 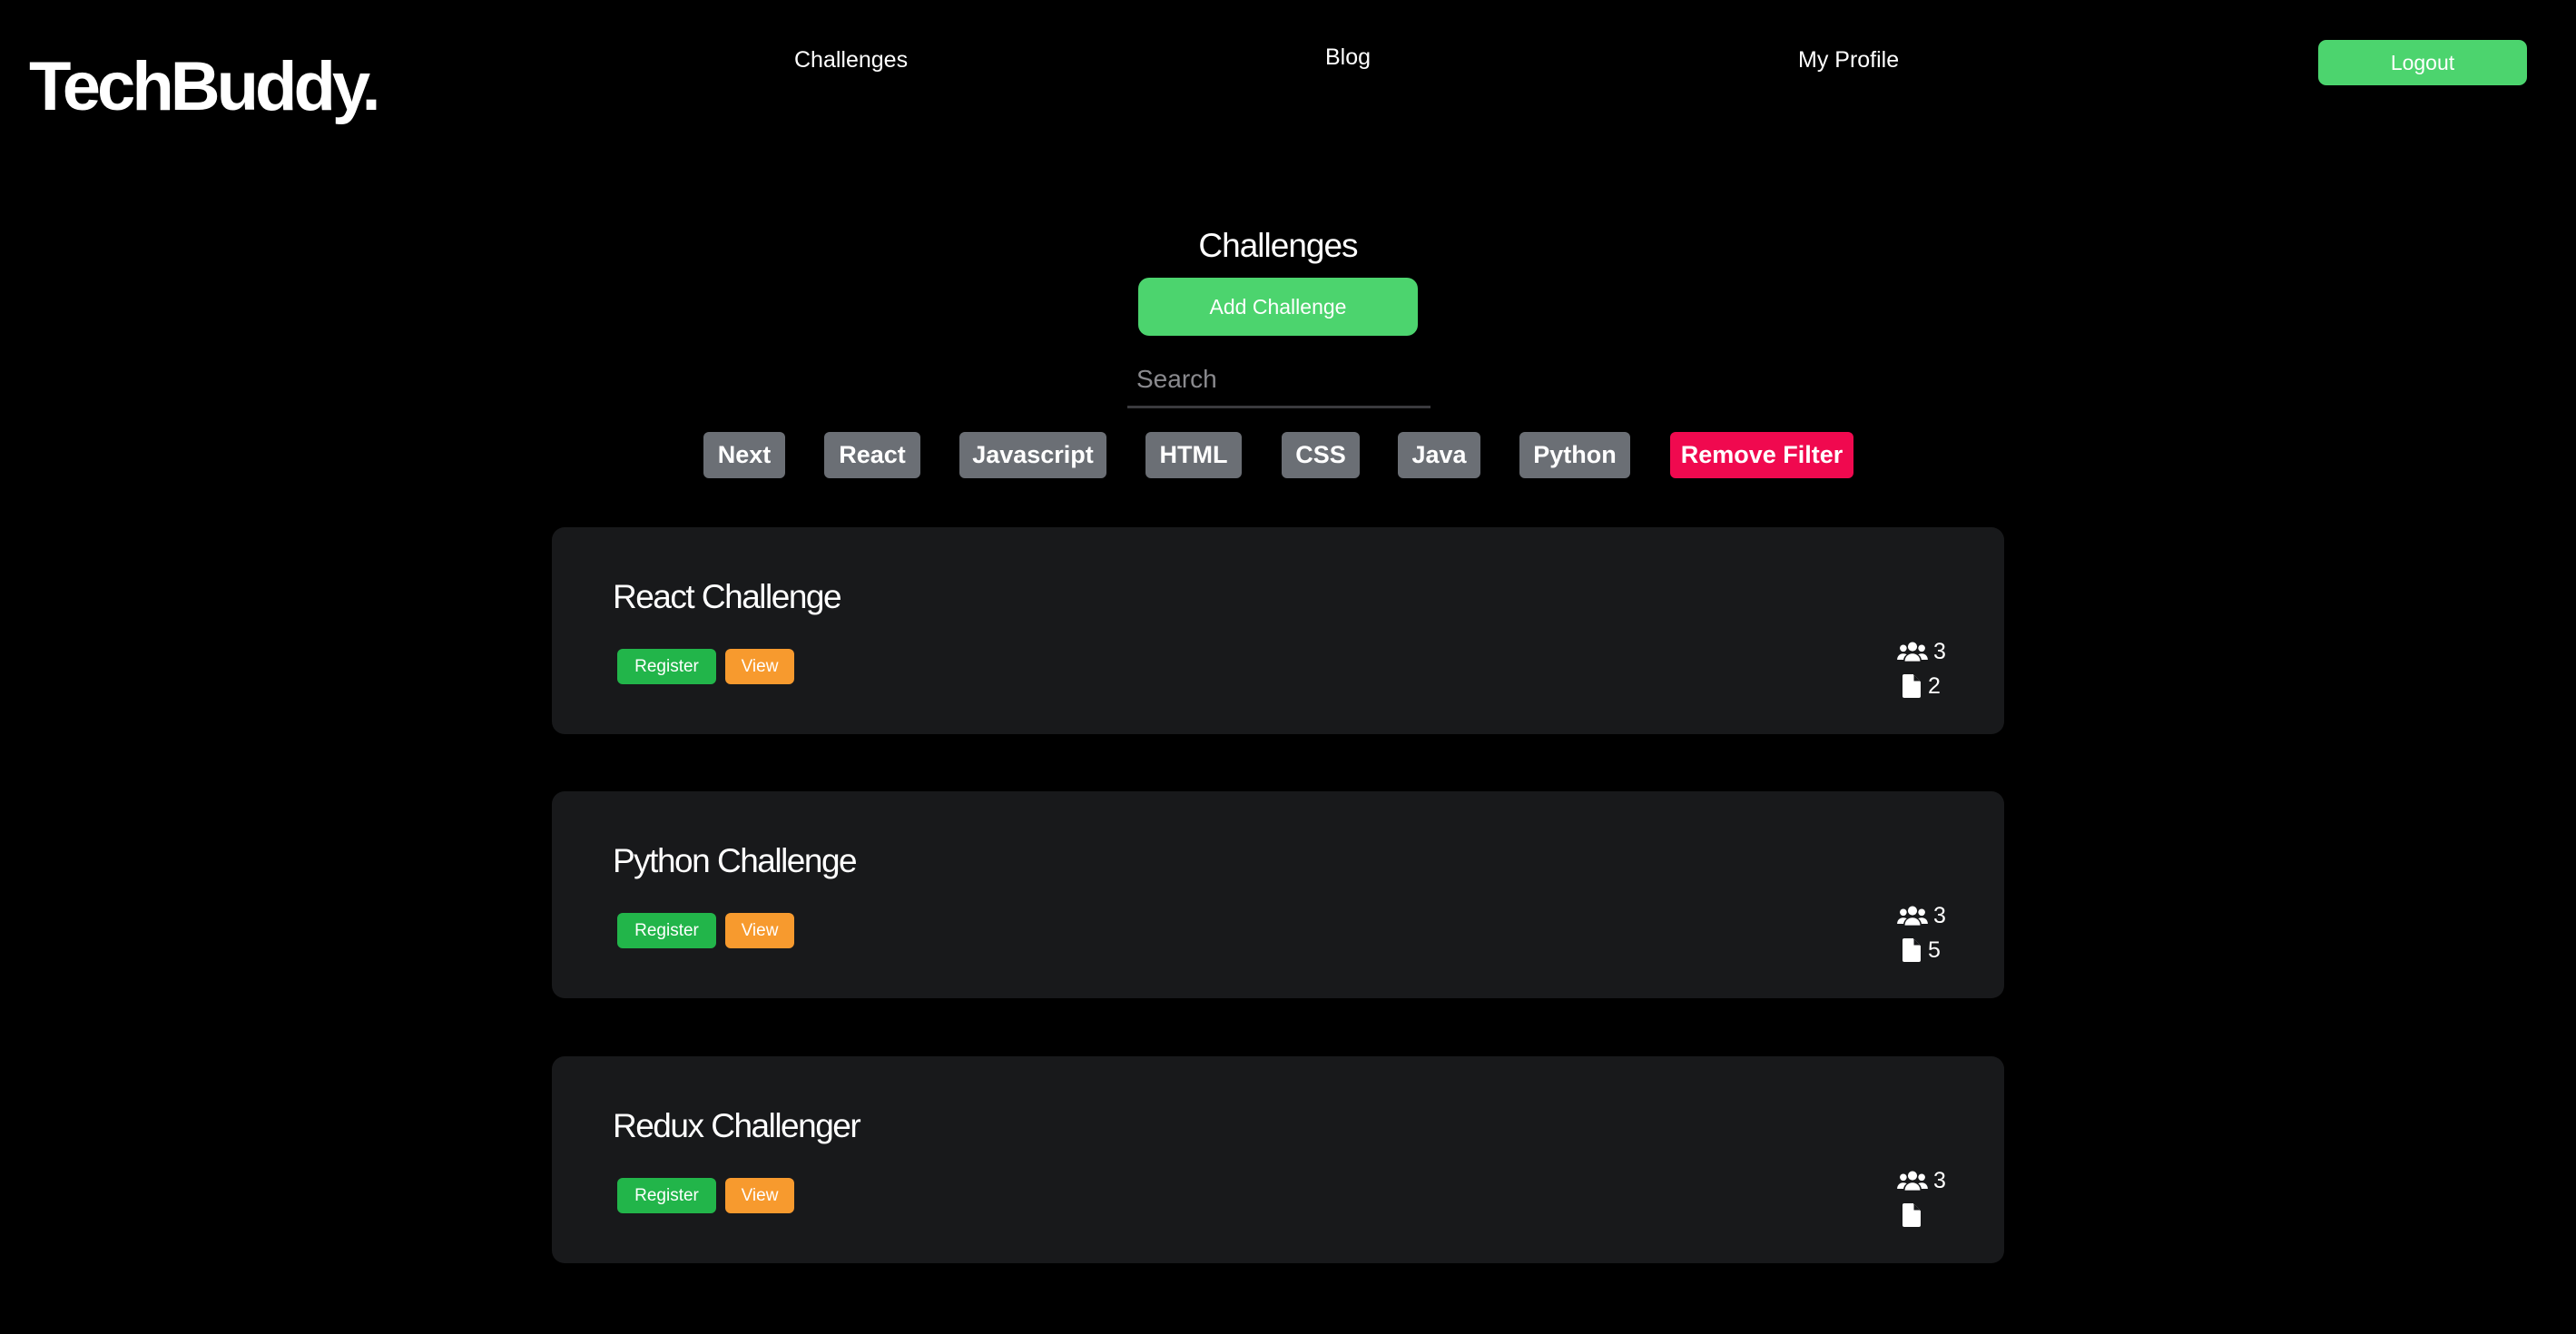 What do you see at coordinates (1278, 894) in the screenshot?
I see `challenge-card: Python Challenge Register View 3 5` at bounding box center [1278, 894].